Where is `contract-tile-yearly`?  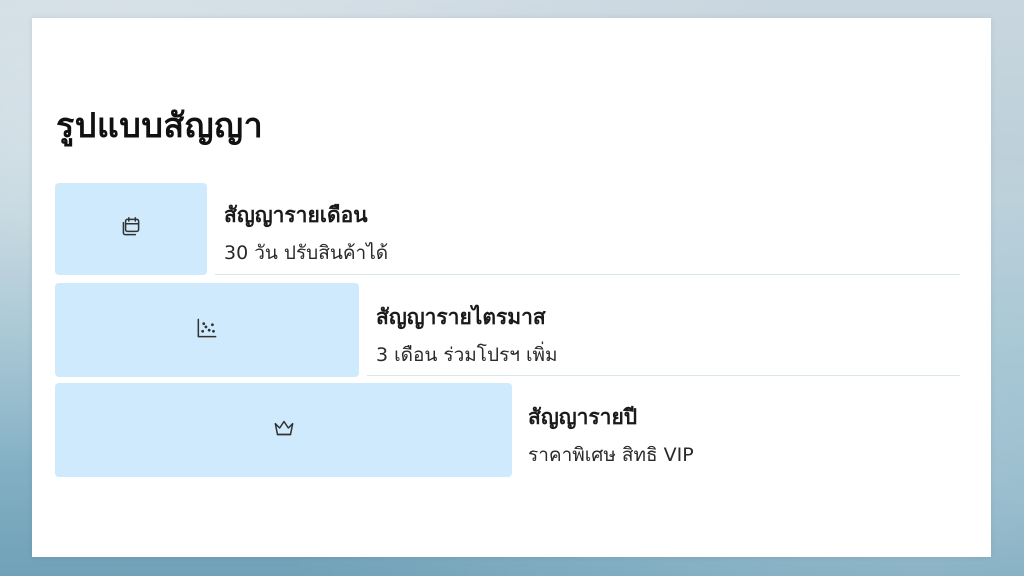
contract-tile-yearly is located at coordinates (283, 430).